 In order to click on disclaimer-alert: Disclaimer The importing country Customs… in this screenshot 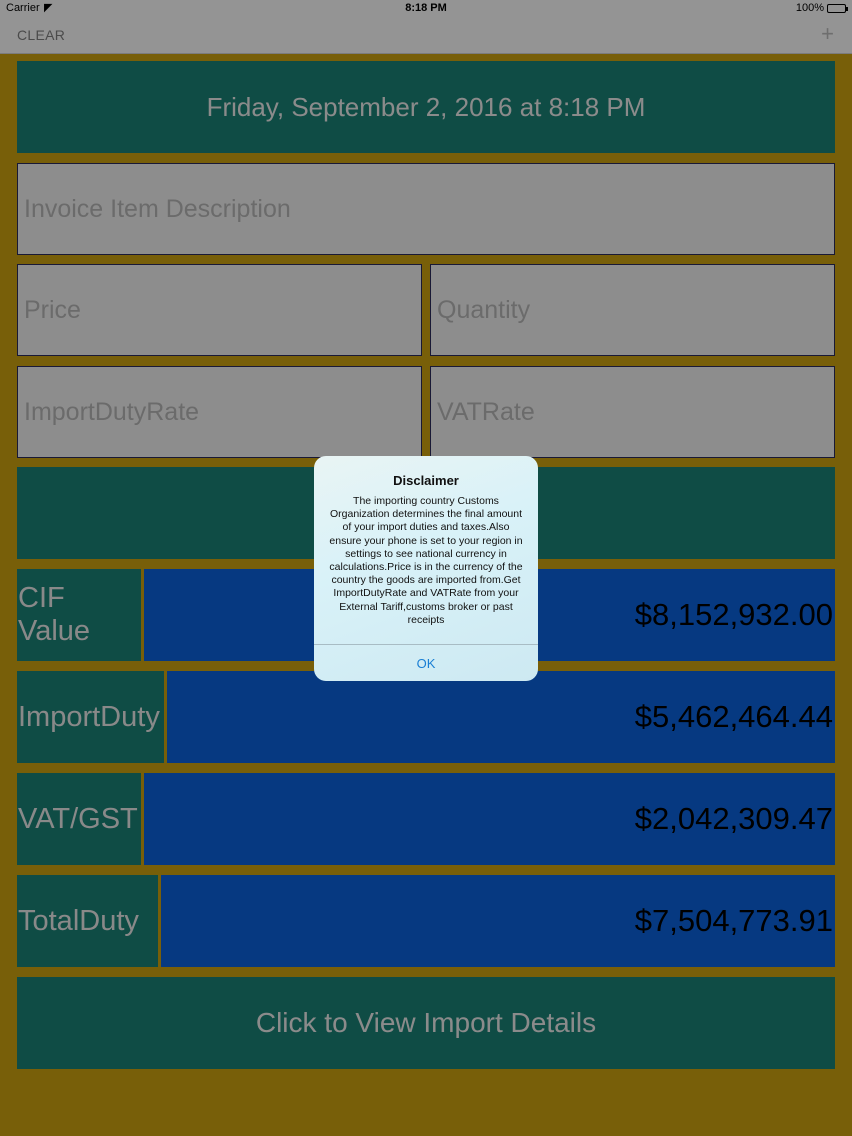, I will do `click(426, 568)`.